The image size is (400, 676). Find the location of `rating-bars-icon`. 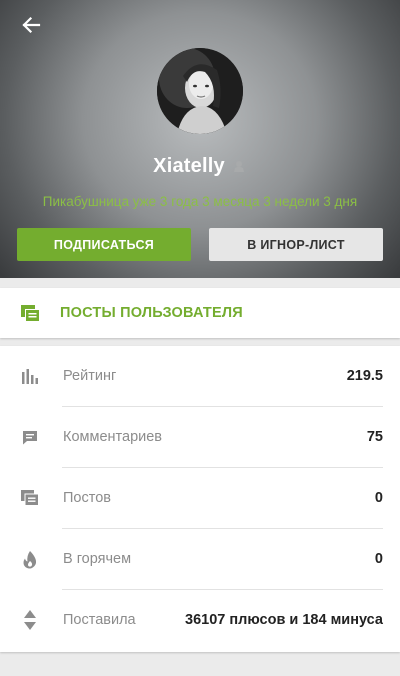

rating-bars-icon is located at coordinates (30, 376).